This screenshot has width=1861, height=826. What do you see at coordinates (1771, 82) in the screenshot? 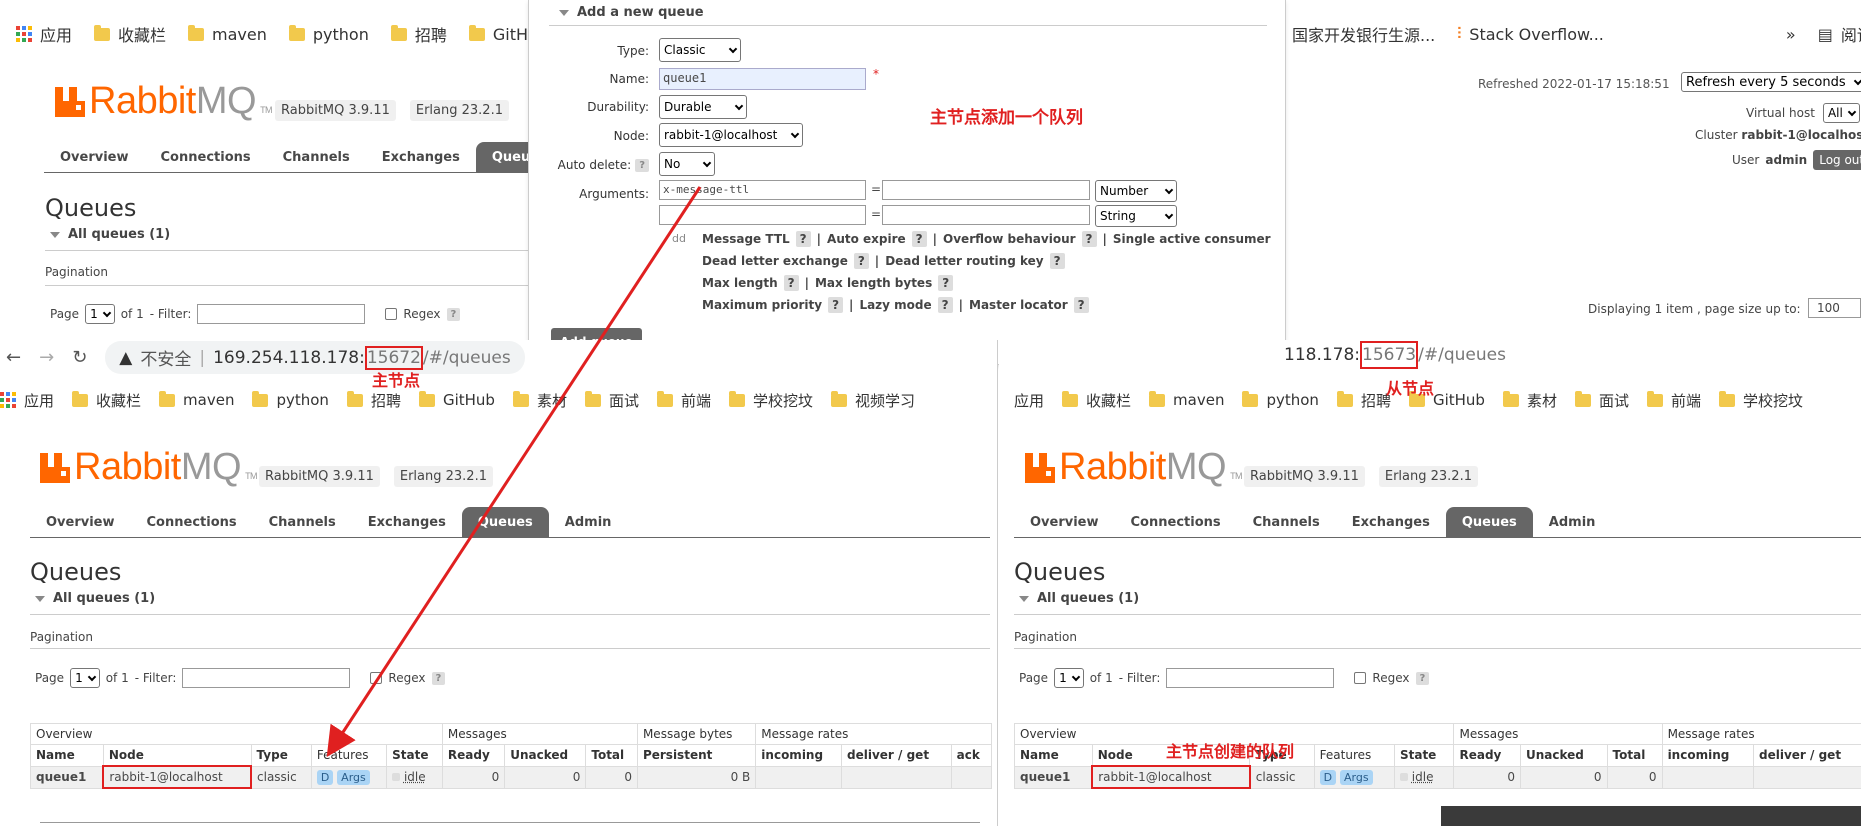
I see `refresh-select: Refresh every 5 seconds` at bounding box center [1771, 82].